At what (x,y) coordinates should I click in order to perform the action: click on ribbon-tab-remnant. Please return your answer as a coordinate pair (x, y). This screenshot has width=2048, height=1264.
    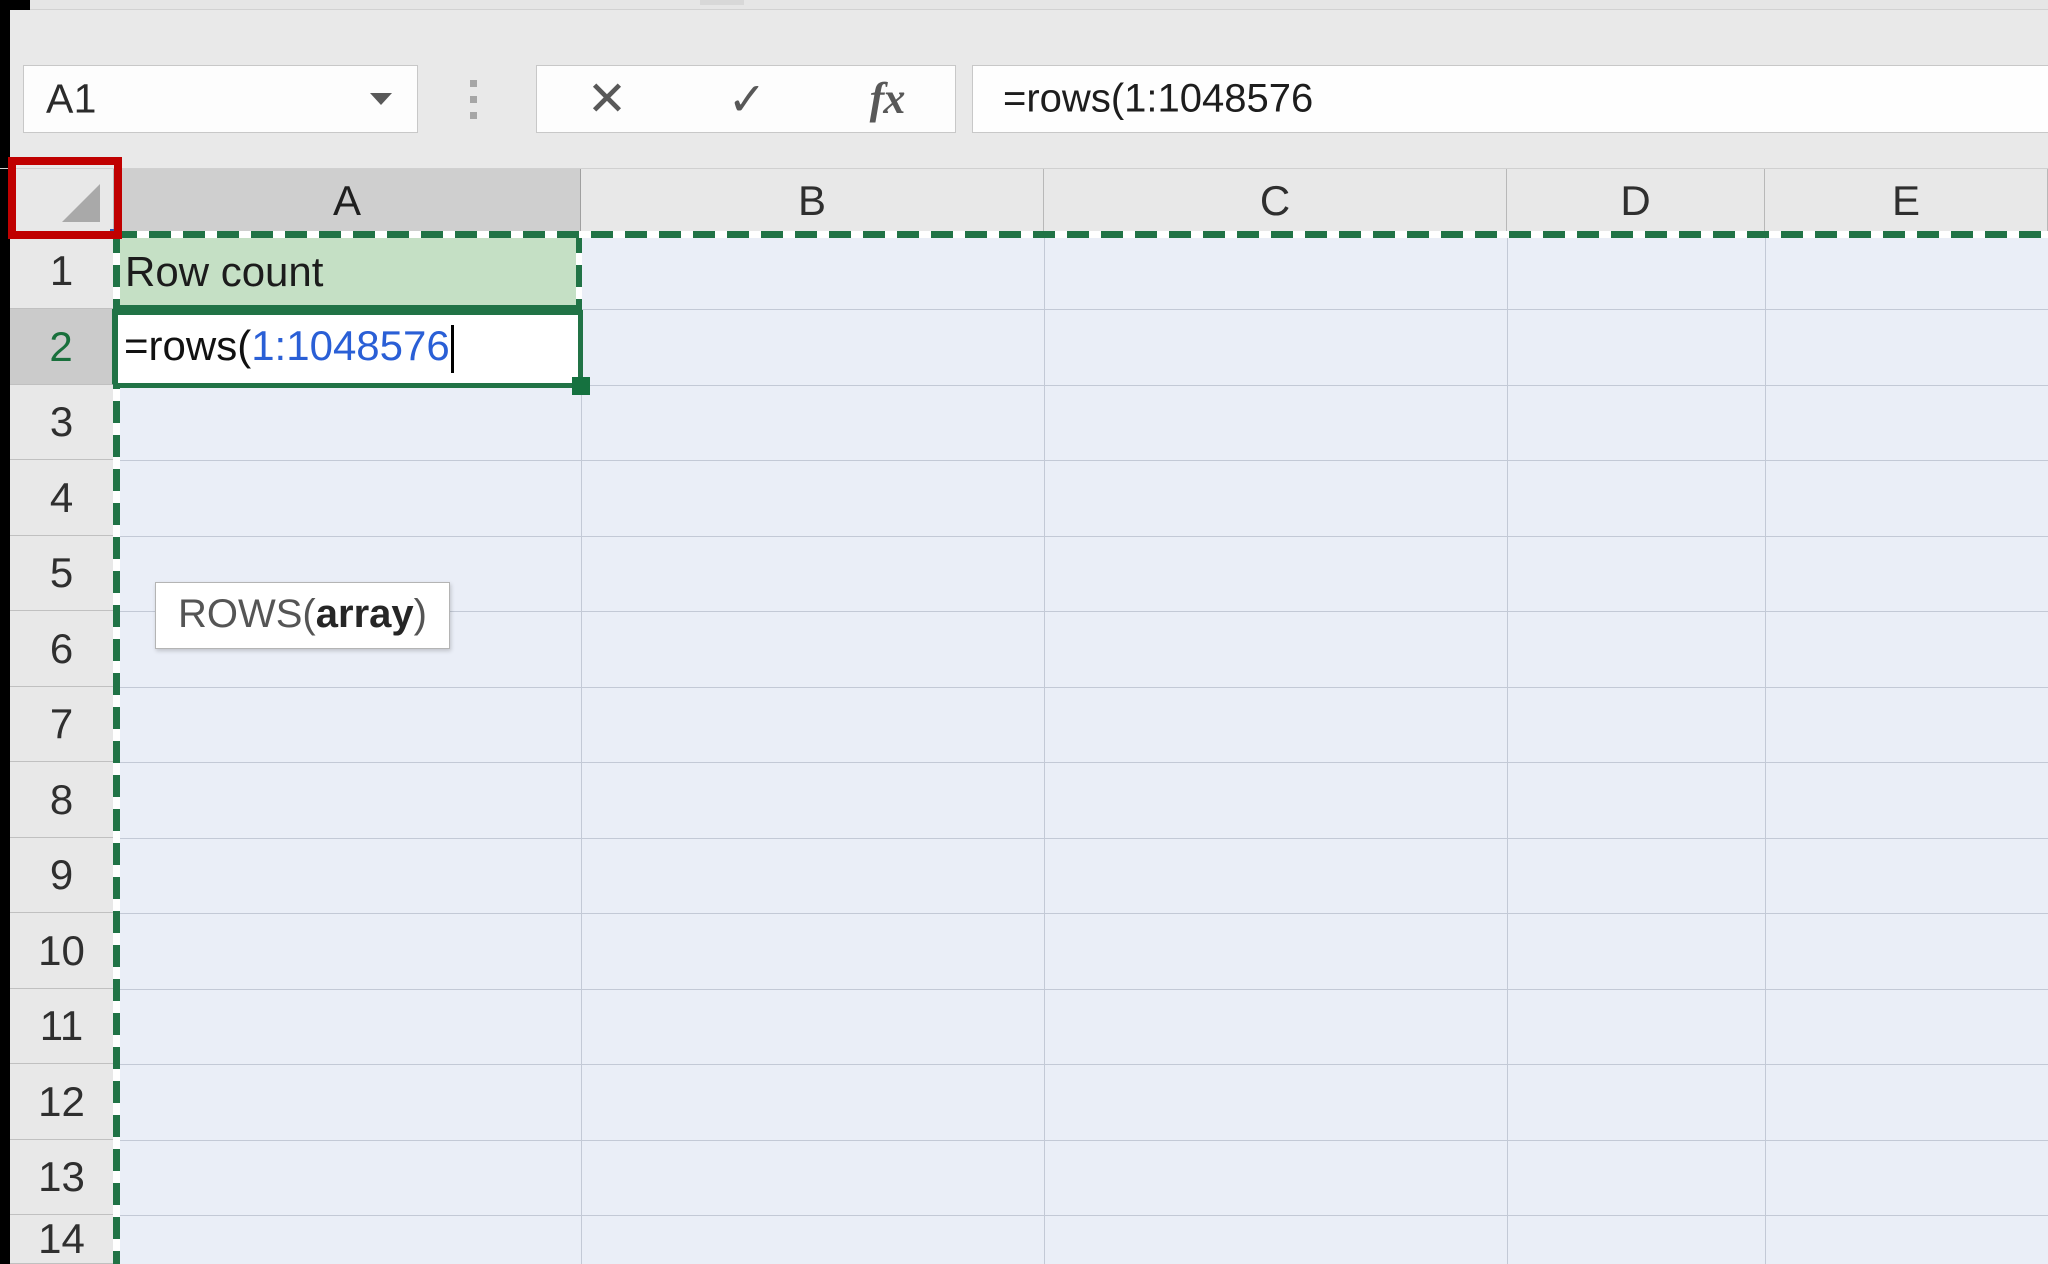
    Looking at the image, I should click on (722, 2).